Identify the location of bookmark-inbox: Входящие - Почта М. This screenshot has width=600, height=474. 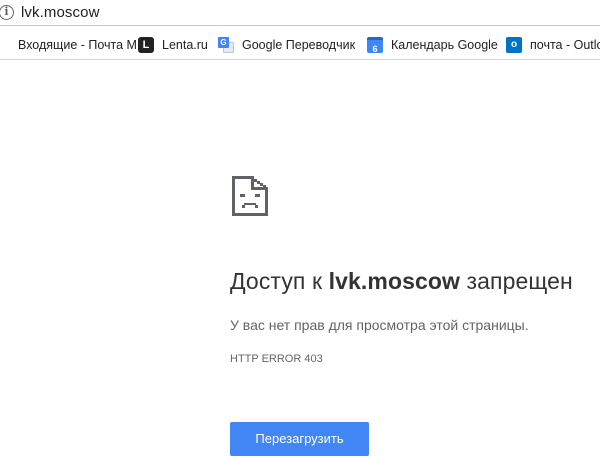
(68, 45).